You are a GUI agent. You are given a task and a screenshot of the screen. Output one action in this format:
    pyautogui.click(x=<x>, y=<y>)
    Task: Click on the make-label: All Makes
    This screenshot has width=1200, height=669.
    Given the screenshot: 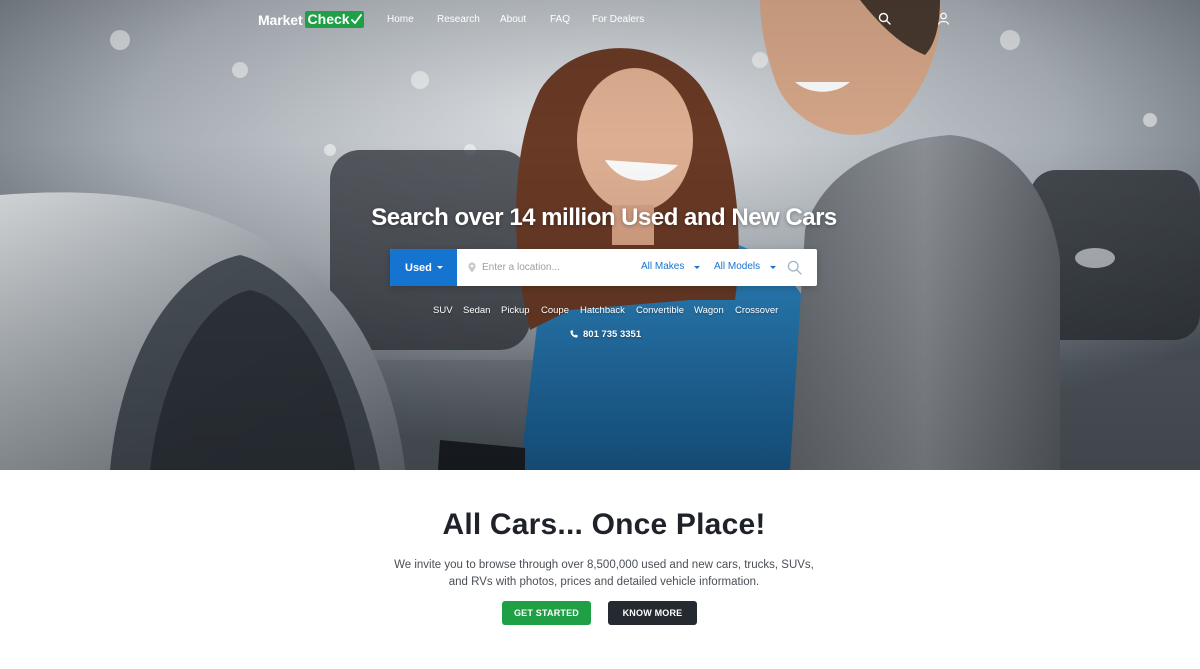 What is the action you would take?
    pyautogui.click(x=663, y=266)
    